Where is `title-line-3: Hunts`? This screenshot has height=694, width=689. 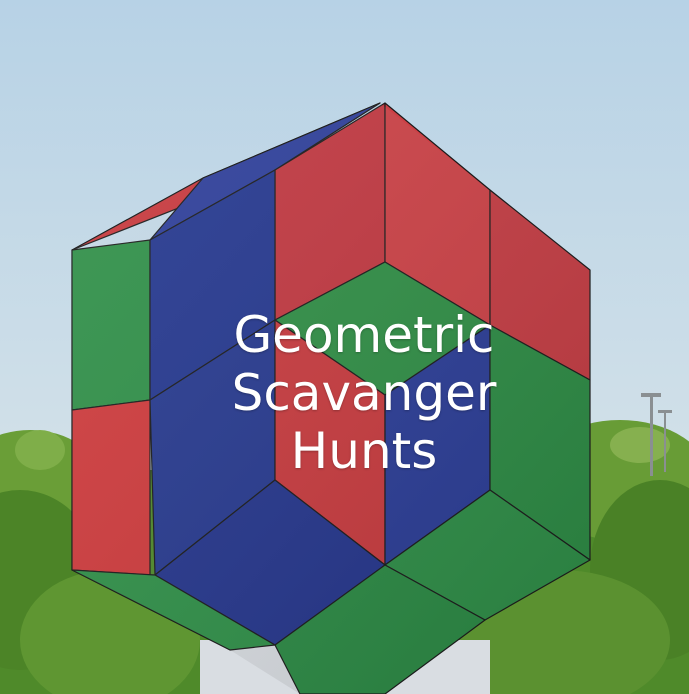
title-line-3: Hunts is located at coordinates (364, 451).